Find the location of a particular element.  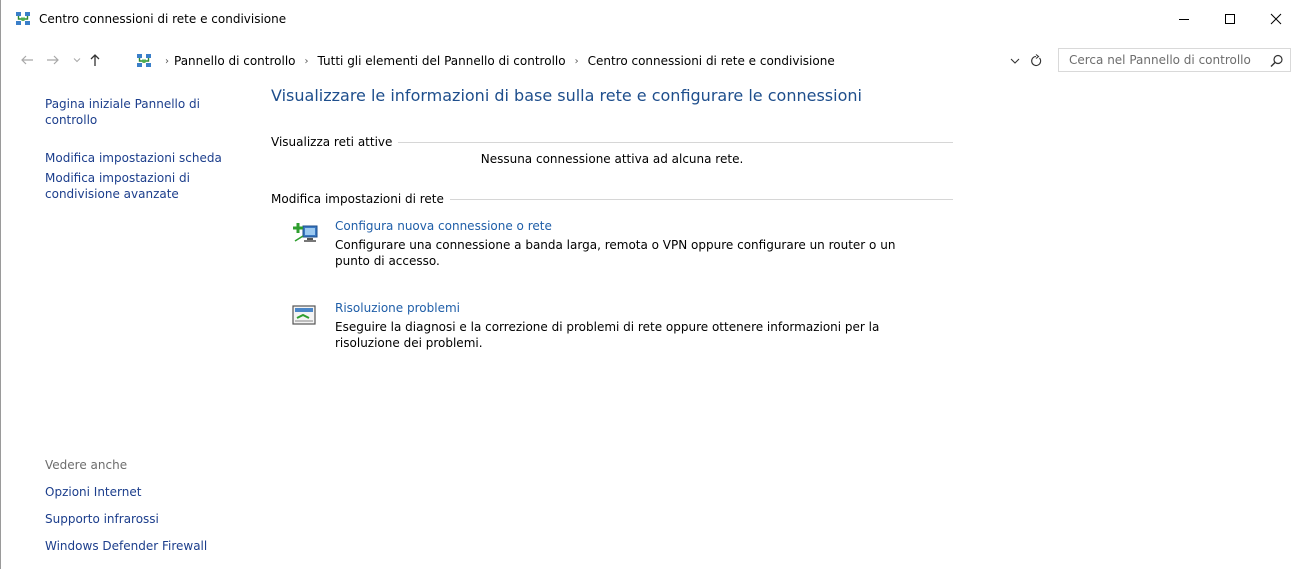

new-connection-icon is located at coordinates (306, 233).